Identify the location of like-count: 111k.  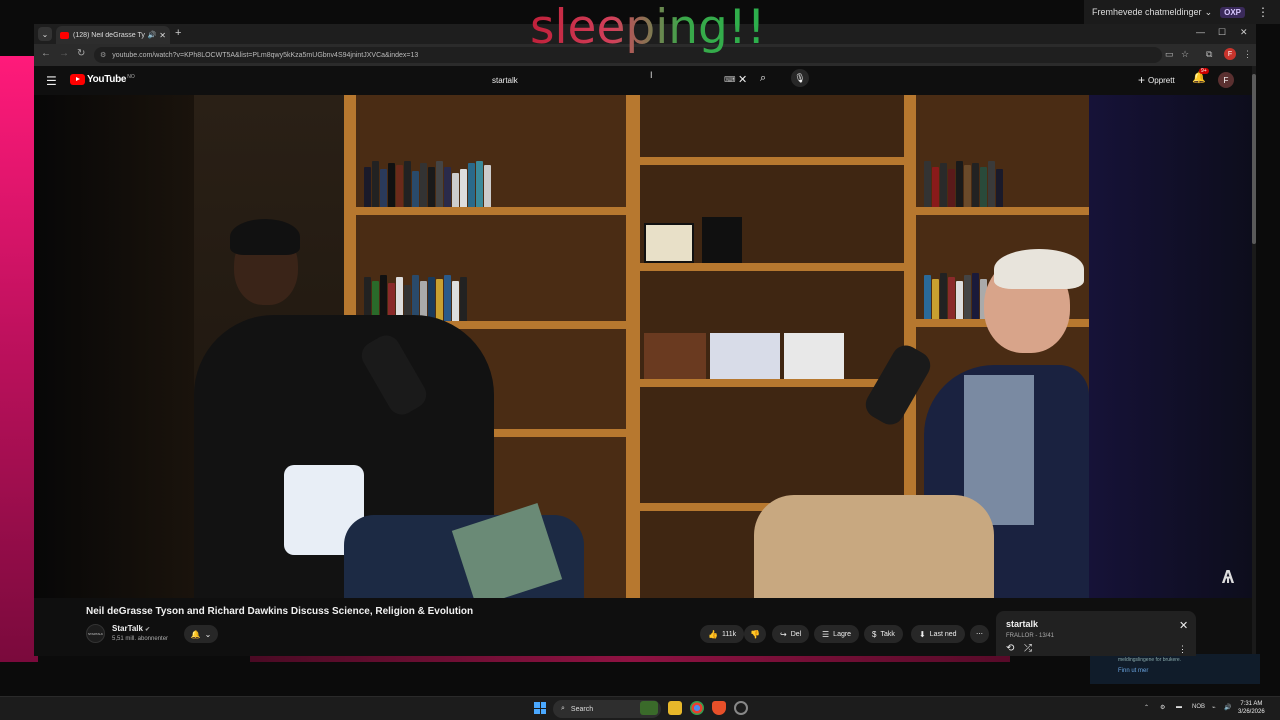
(729, 634).